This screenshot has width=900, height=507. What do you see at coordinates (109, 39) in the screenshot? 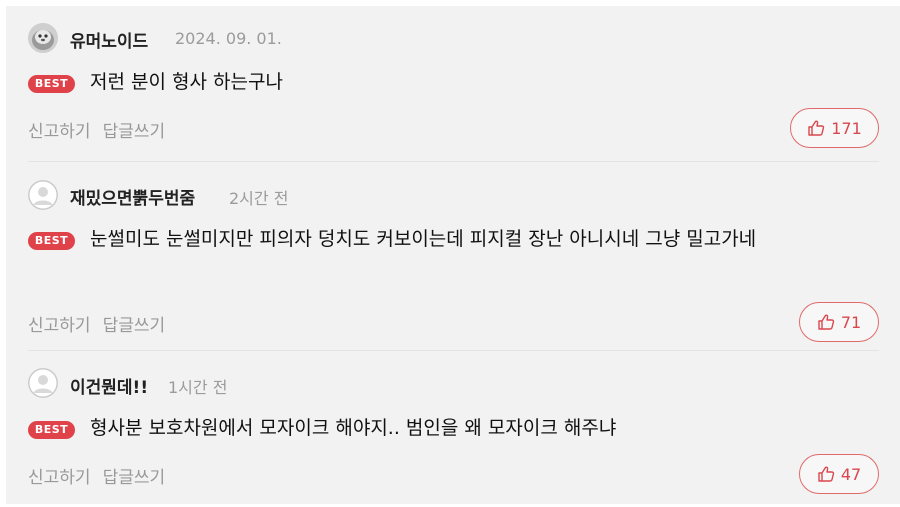
I see `comment-nickname: 유머노이드` at bounding box center [109, 39].